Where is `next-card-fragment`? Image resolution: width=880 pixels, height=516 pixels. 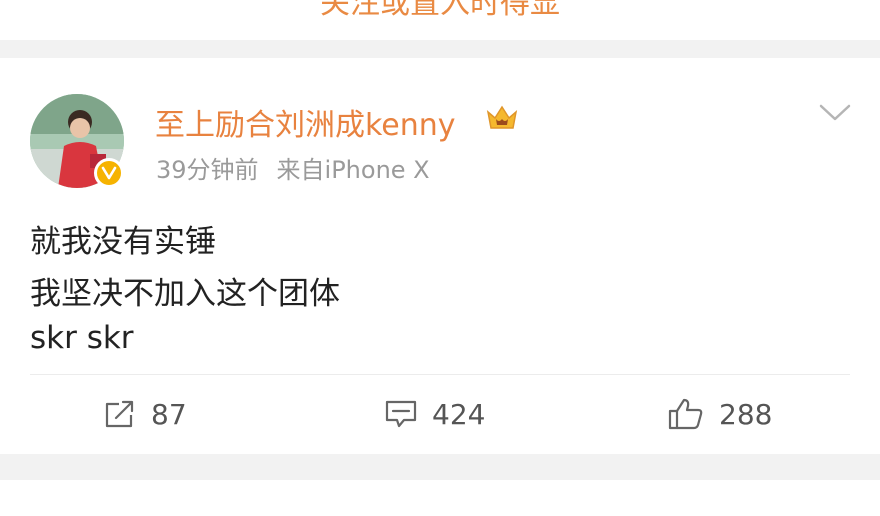
next-card-fragment is located at coordinates (440, 498).